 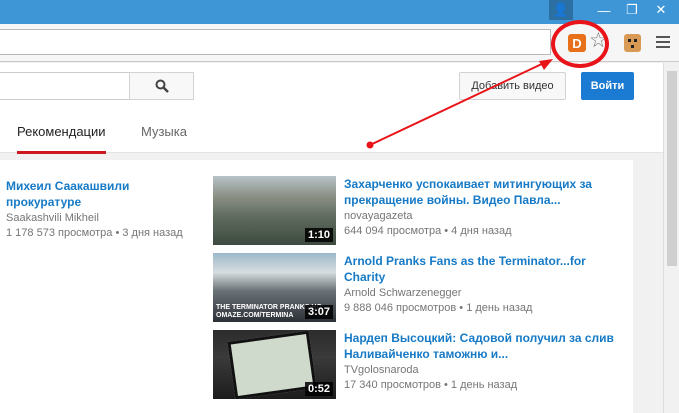 I want to click on video-meta: 644 094 просмотра • 4 дня назад, so click(x=428, y=231).